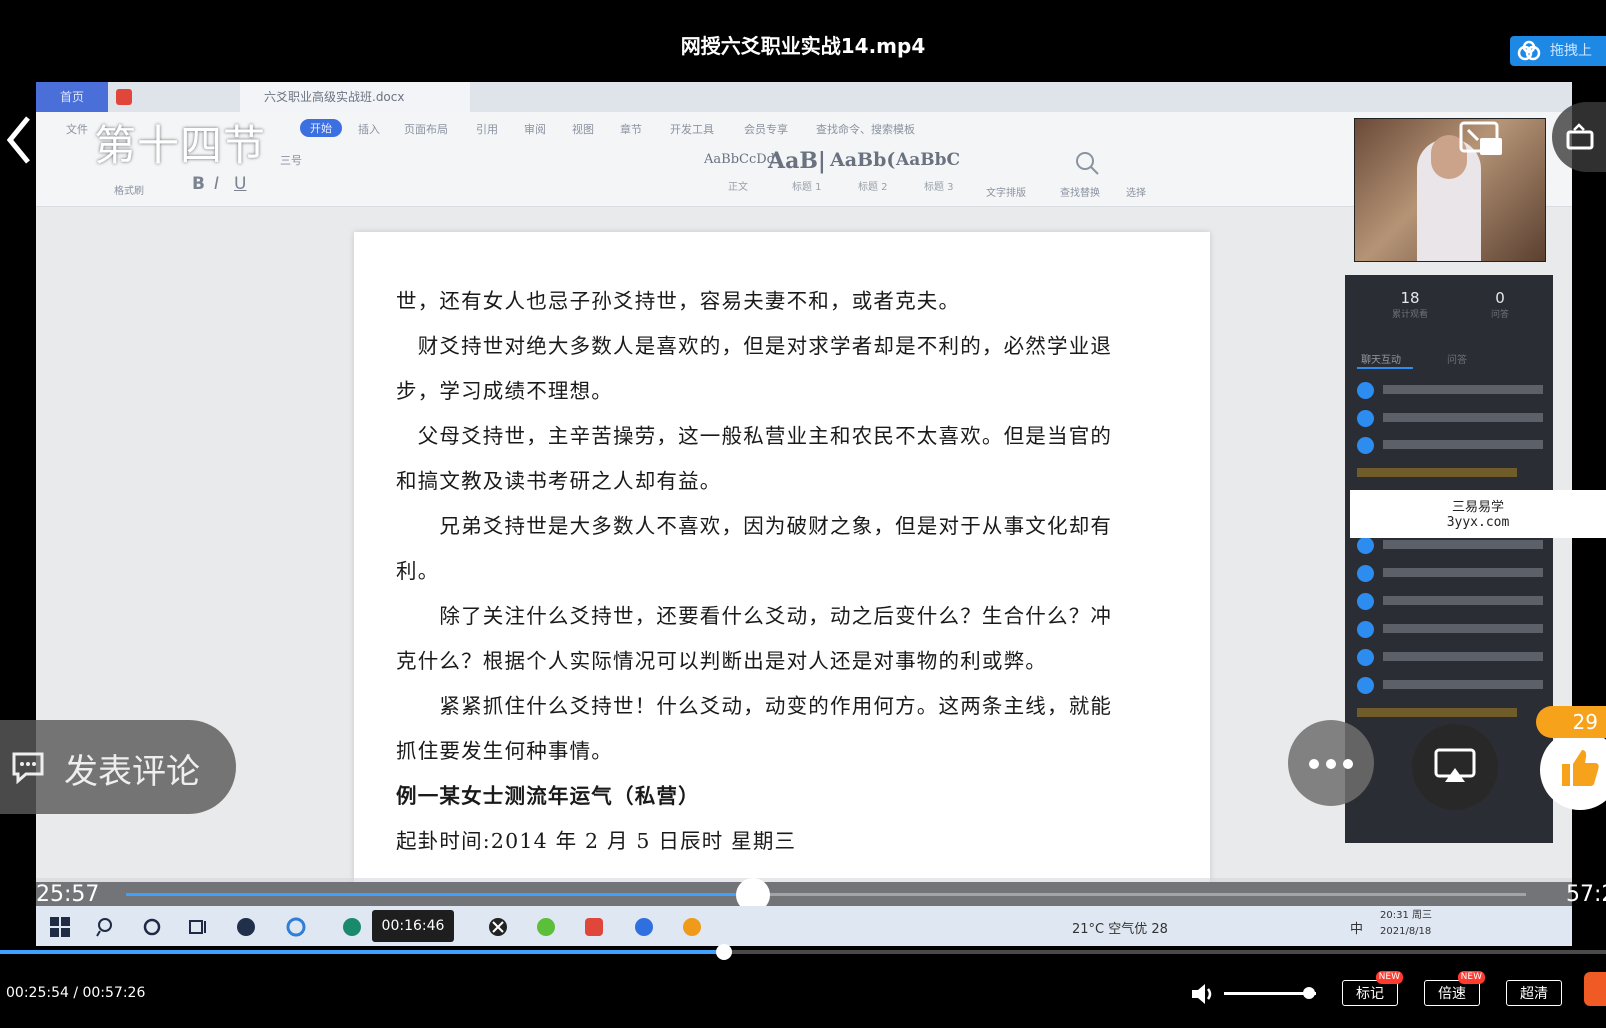  I want to click on style-h2-sample: AaBb(, so click(863, 160).